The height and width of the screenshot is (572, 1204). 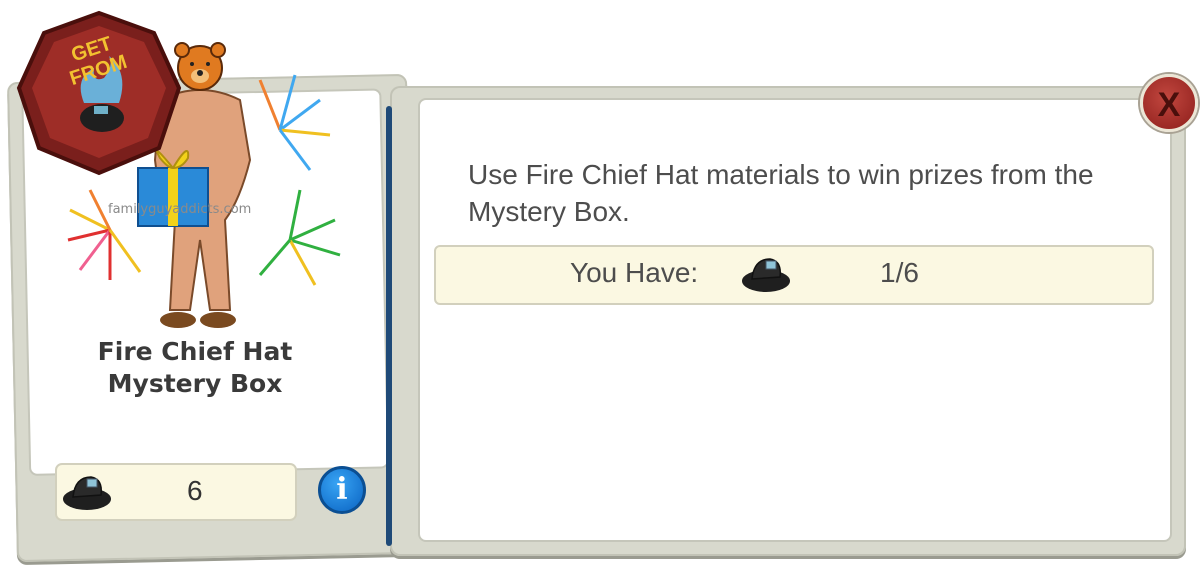 I want to click on close-button: X, so click(x=1169, y=103).